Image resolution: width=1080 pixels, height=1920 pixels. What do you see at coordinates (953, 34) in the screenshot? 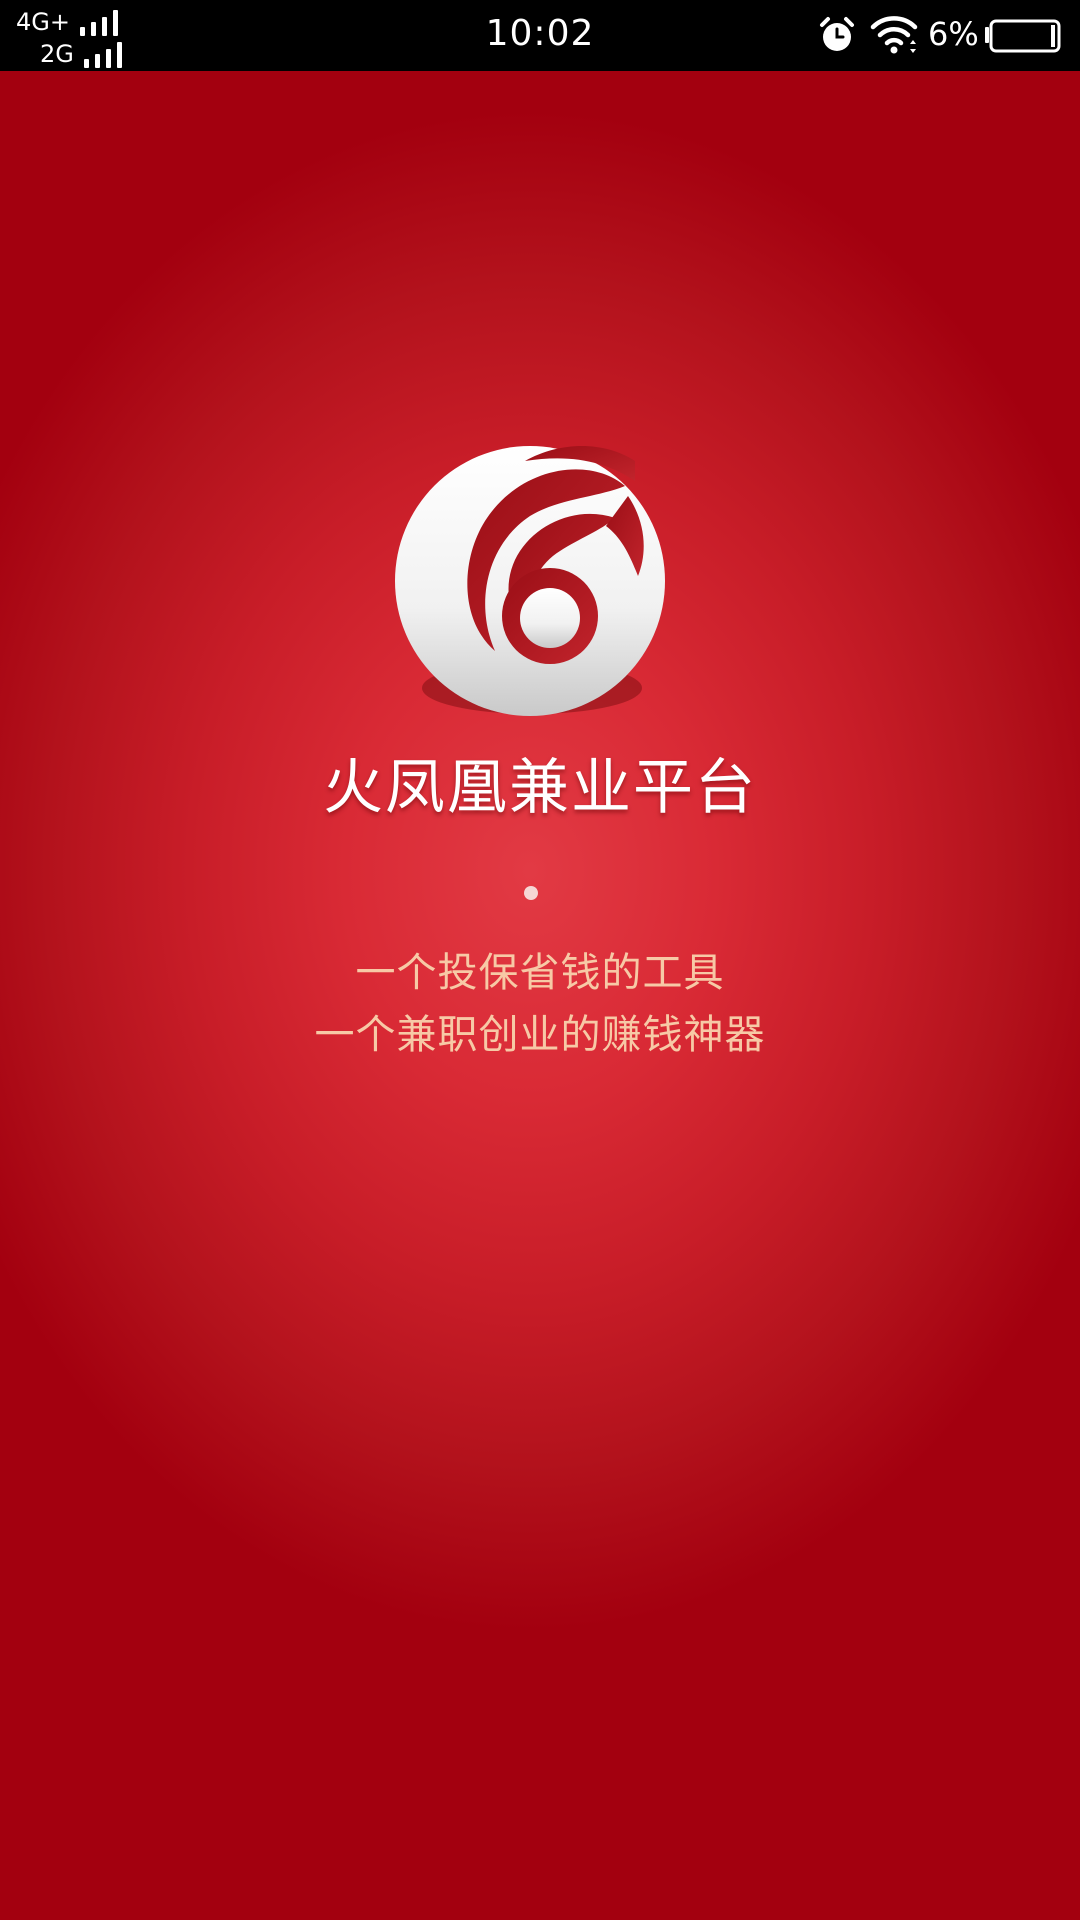
I see `battery-percent: 6%` at bounding box center [953, 34].